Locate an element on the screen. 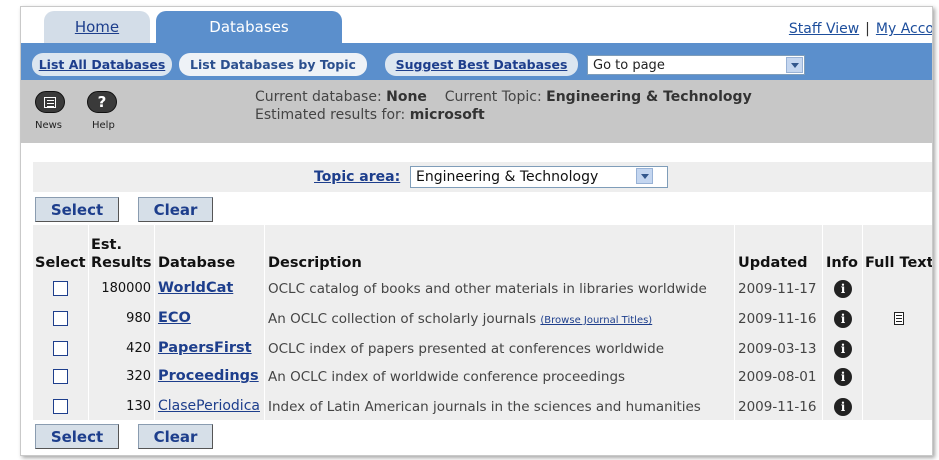  header-results: Results is located at coordinates (121, 263).